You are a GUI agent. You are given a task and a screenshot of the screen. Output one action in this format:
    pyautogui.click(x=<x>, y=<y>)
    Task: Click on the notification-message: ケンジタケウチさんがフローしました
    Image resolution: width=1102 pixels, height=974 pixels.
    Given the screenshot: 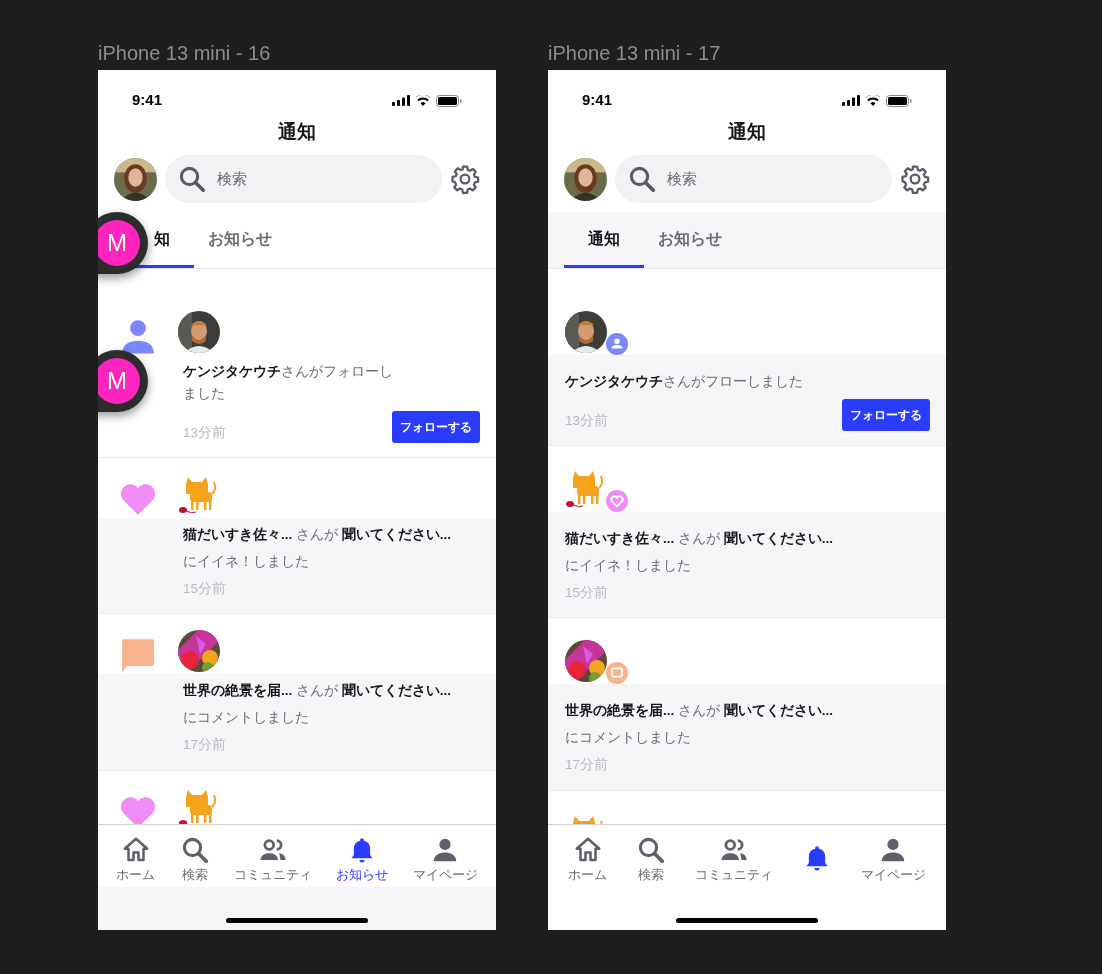 What is the action you would take?
    pyautogui.click(x=684, y=381)
    